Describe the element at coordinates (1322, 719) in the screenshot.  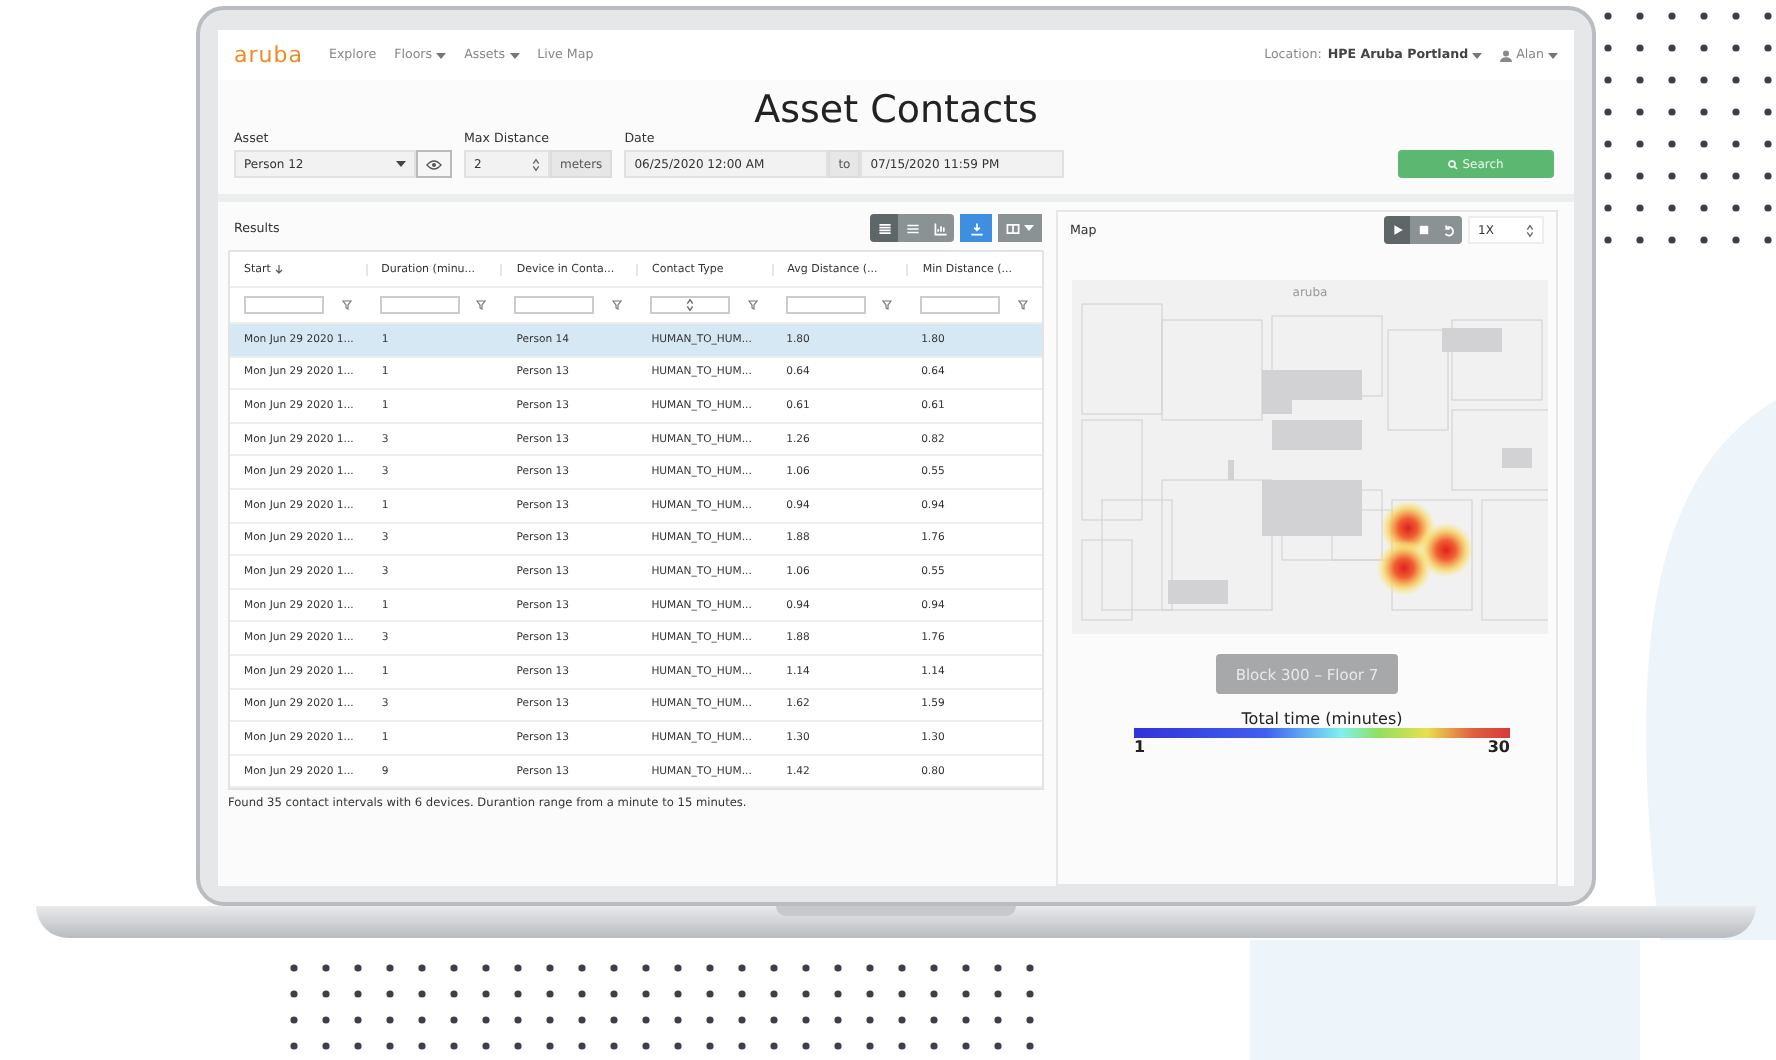
I see `legend-title: Total time (minutes)` at that location.